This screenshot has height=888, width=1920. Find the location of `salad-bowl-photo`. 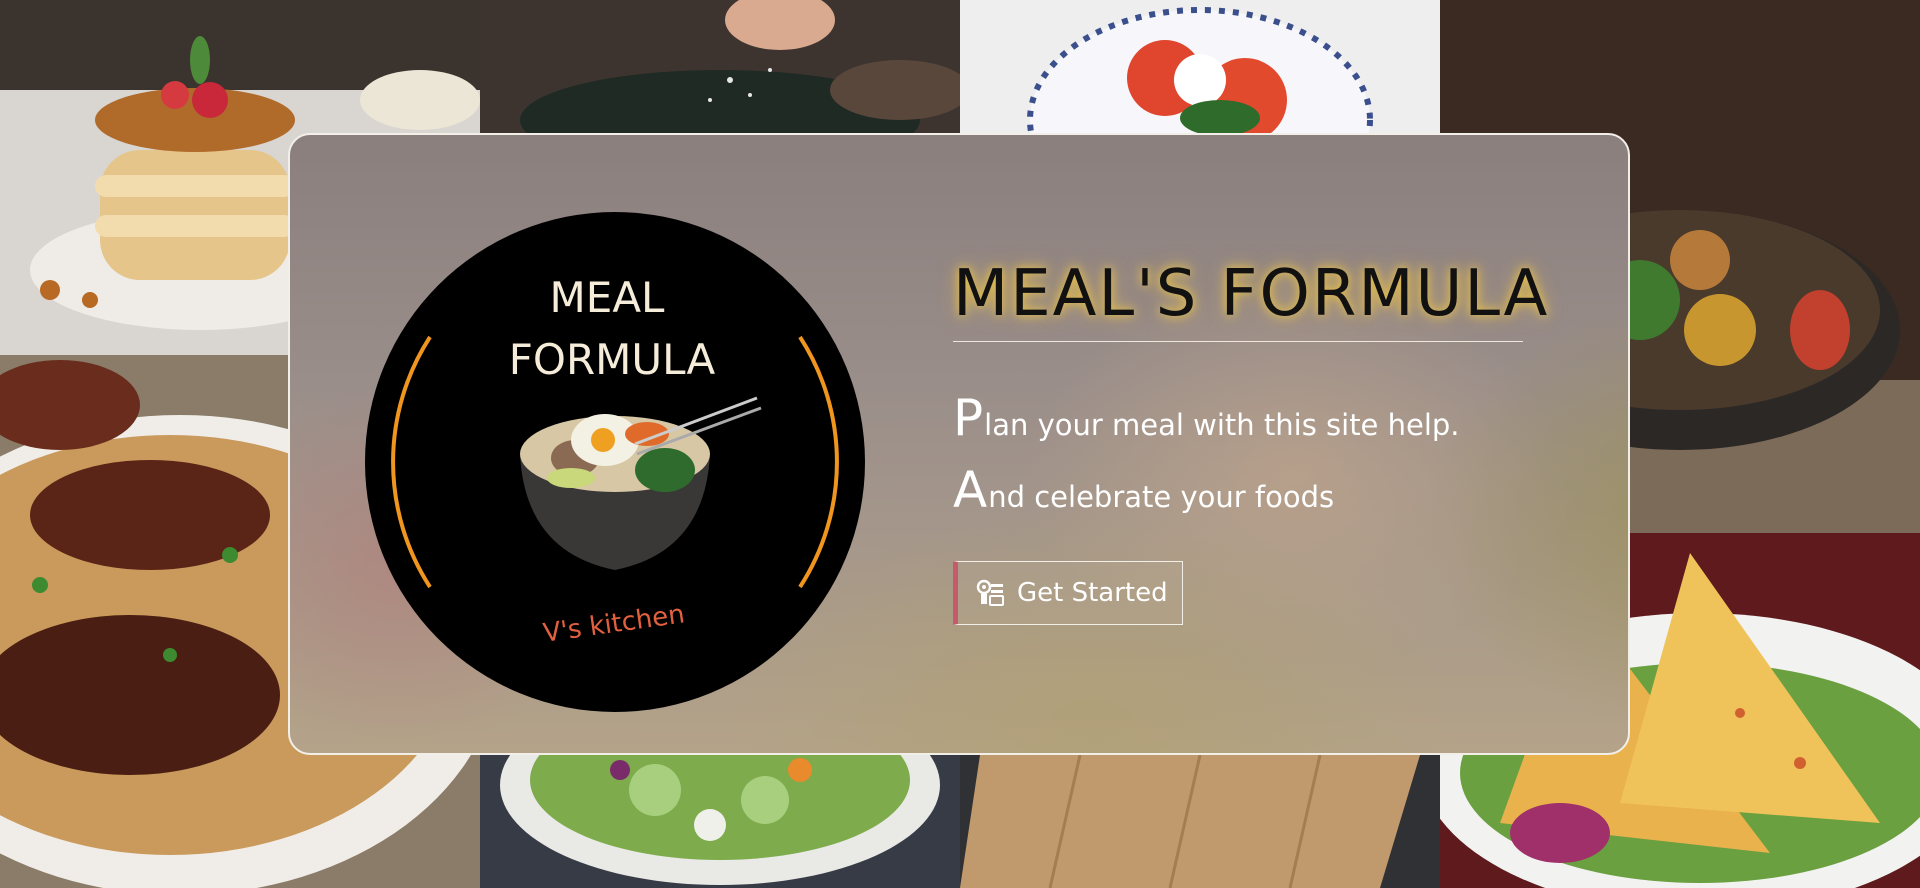

salad-bowl-photo is located at coordinates (720, 821).